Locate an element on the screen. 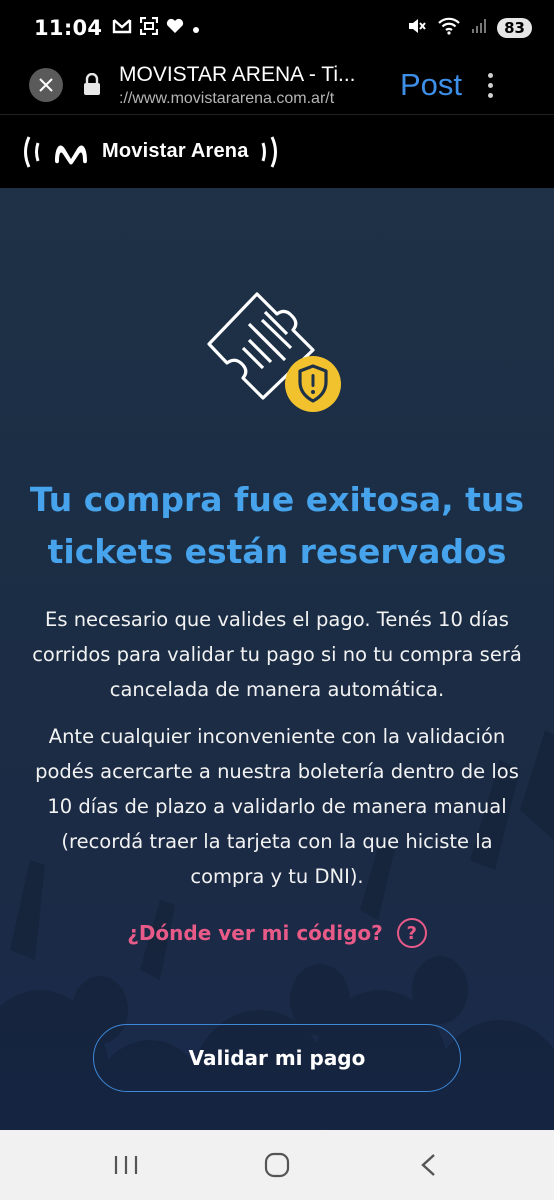  post-button: Post is located at coordinates (431, 85).